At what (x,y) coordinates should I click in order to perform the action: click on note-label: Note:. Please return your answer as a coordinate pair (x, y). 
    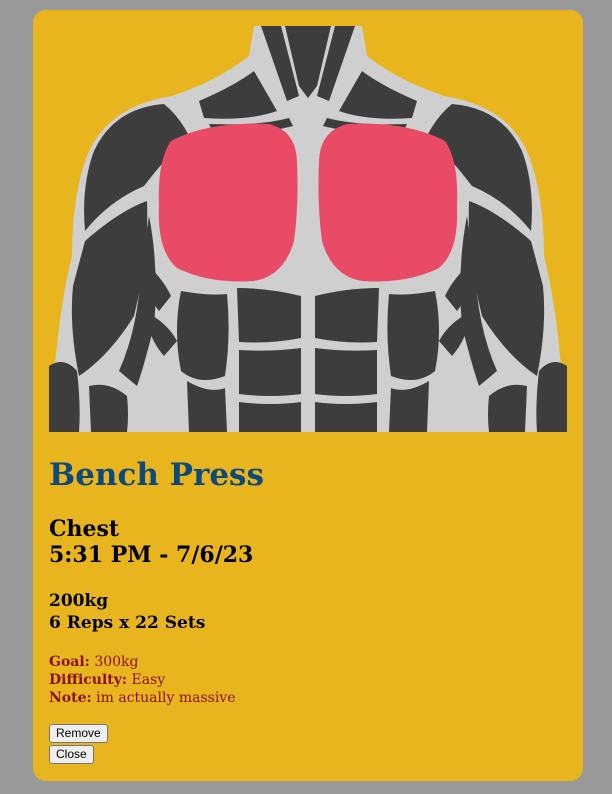
    Looking at the image, I should click on (70, 698).